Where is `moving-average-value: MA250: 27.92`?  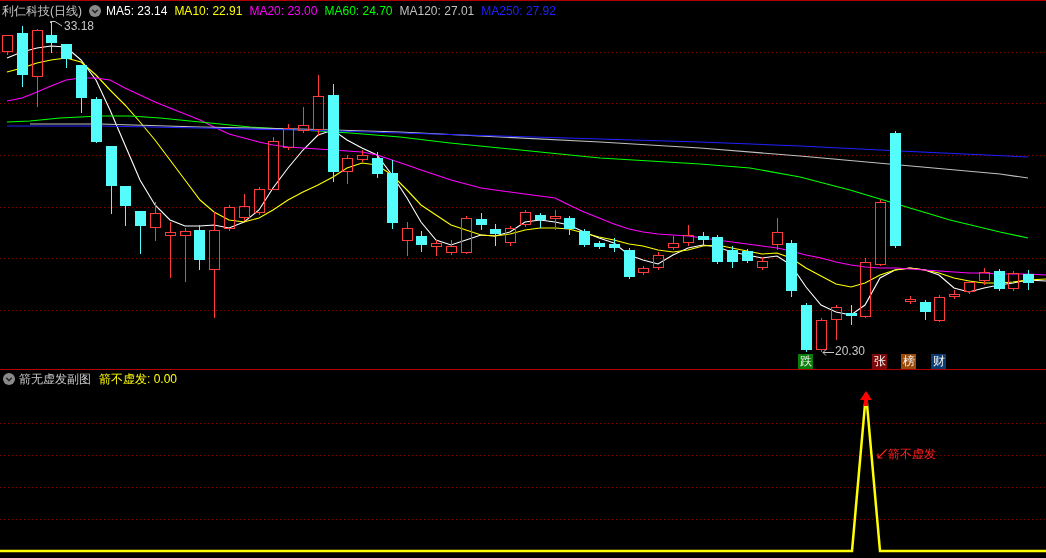 moving-average-value: MA250: 27.92 is located at coordinates (518, 10).